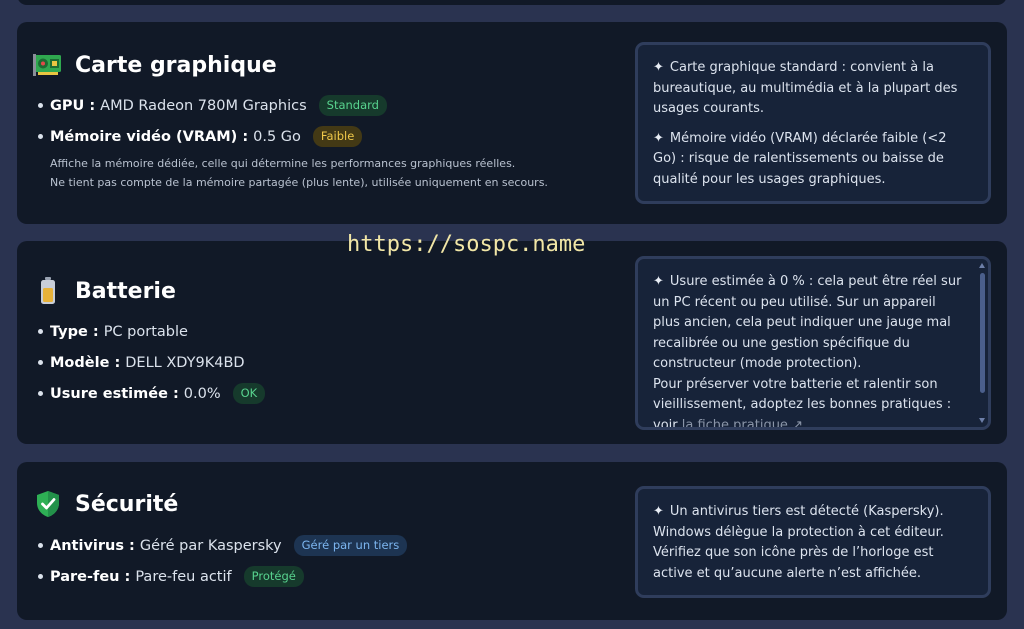 The height and width of the screenshot is (629, 1024). What do you see at coordinates (145, 331) in the screenshot?
I see `battery-type-value: PC portable` at bounding box center [145, 331].